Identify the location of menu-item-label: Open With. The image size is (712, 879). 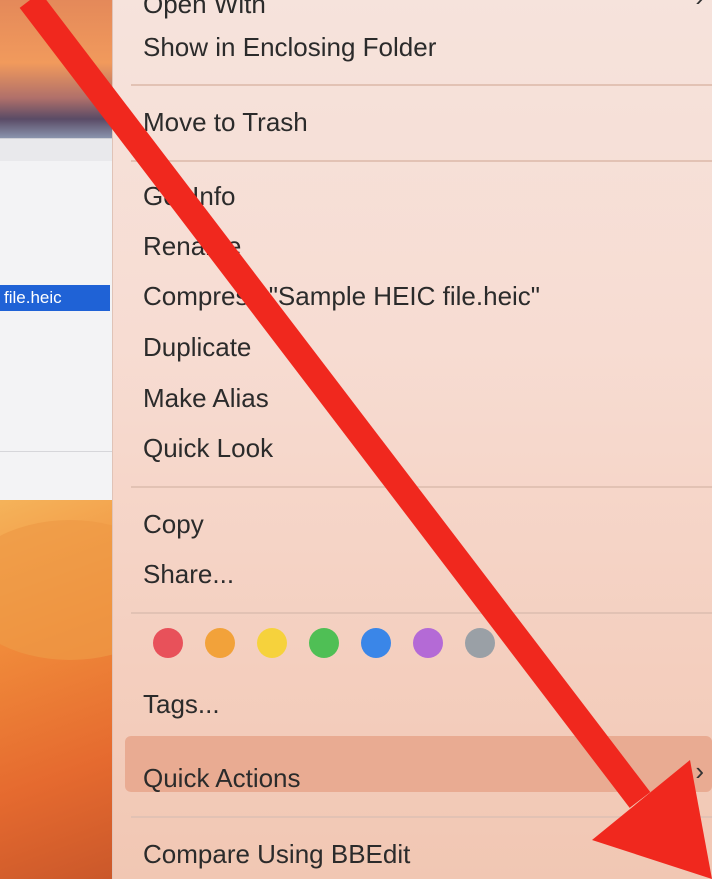
(204, 9).